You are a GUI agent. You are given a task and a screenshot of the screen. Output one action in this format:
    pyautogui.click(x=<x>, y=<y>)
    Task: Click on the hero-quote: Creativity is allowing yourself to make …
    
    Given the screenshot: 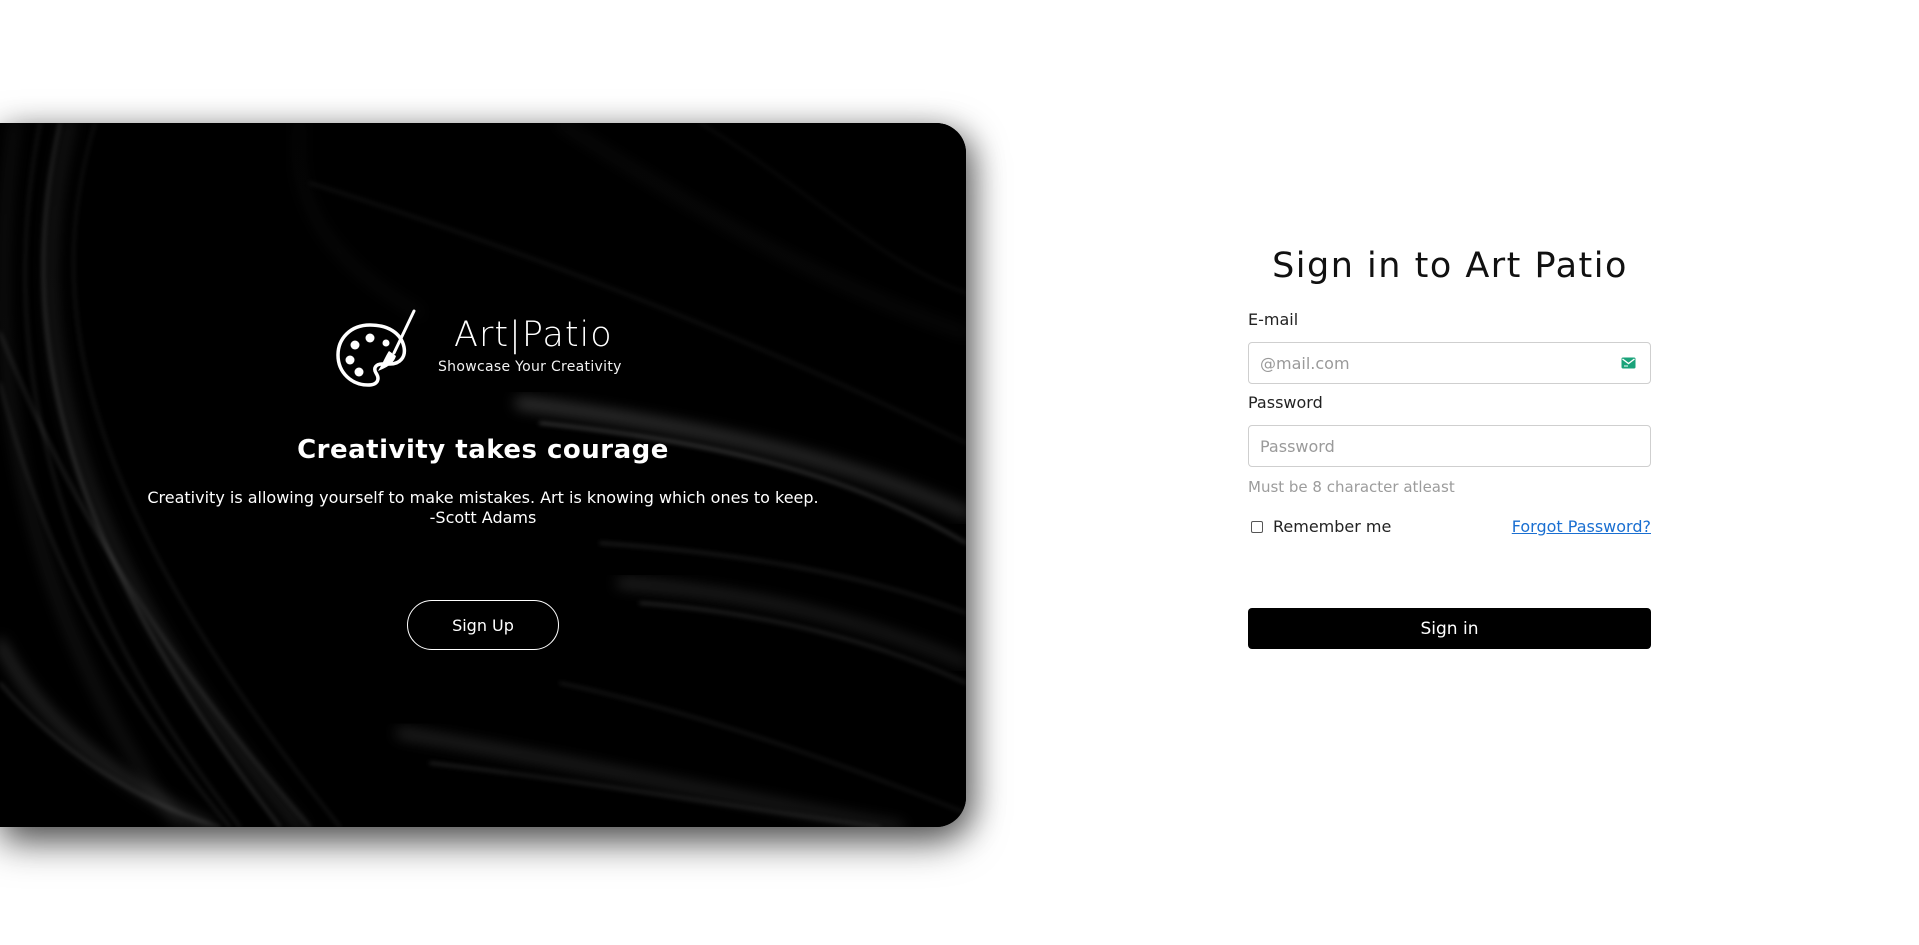 What is the action you would take?
    pyautogui.click(x=483, y=508)
    